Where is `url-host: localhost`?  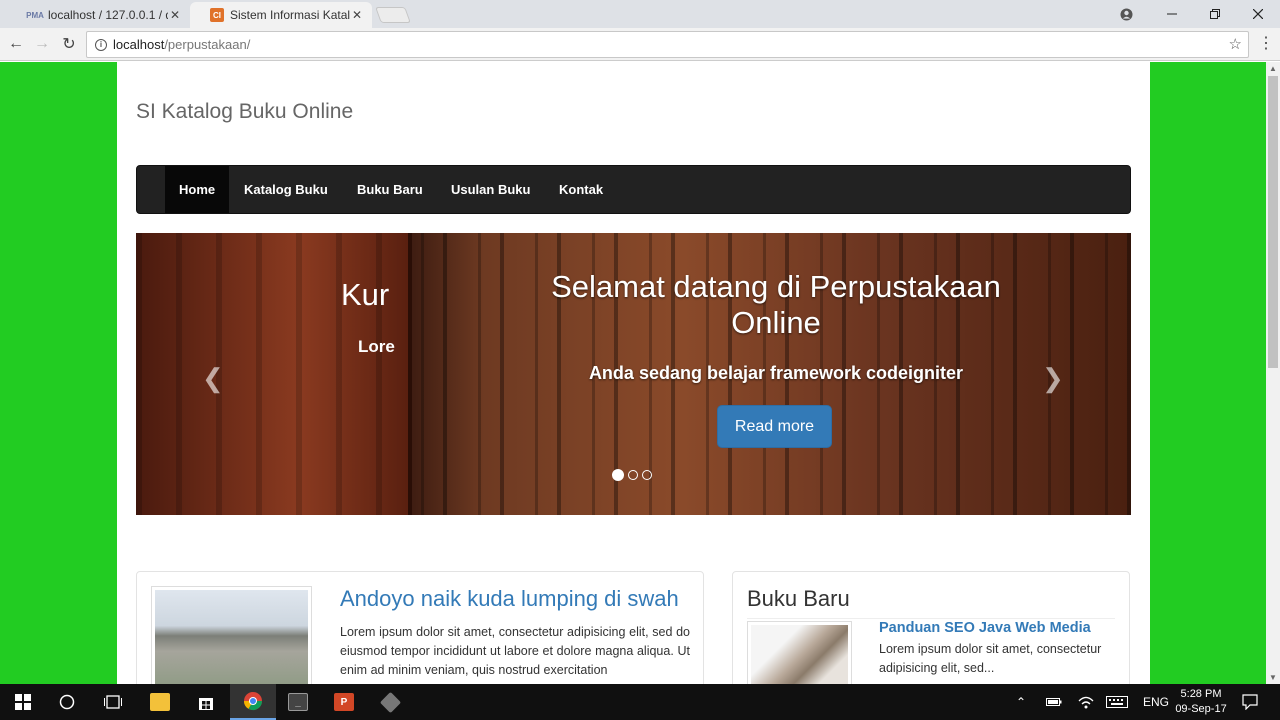 url-host: localhost is located at coordinates (139, 44).